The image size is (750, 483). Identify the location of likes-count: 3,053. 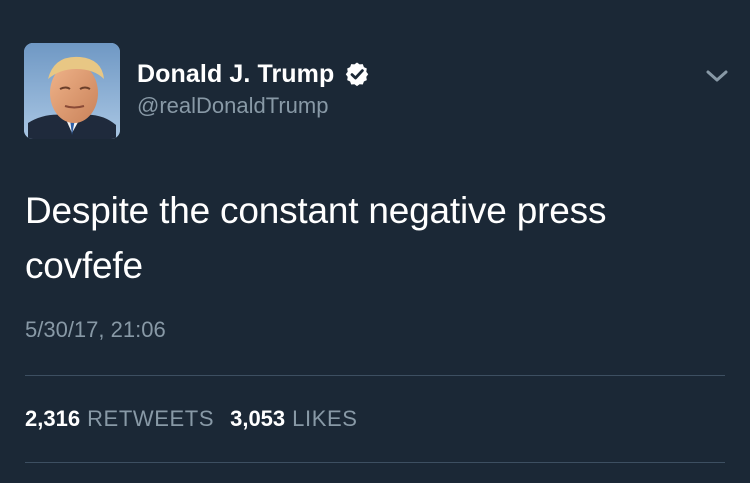
(258, 418).